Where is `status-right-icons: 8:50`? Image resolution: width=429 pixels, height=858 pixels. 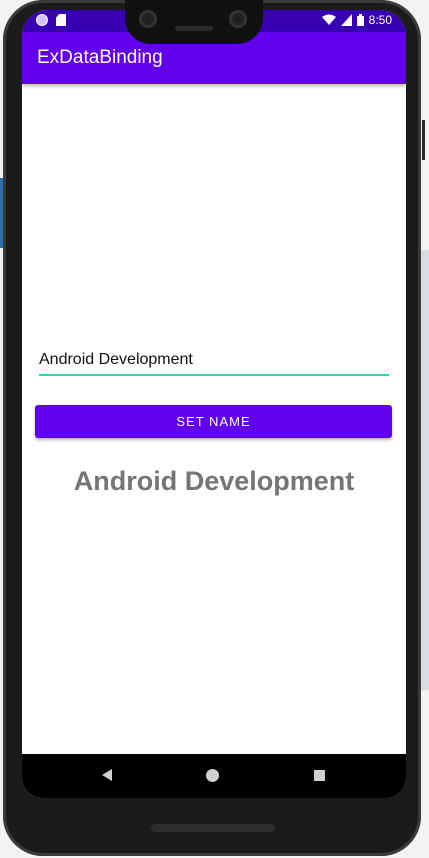 status-right-icons: 8:50 is located at coordinates (356, 20).